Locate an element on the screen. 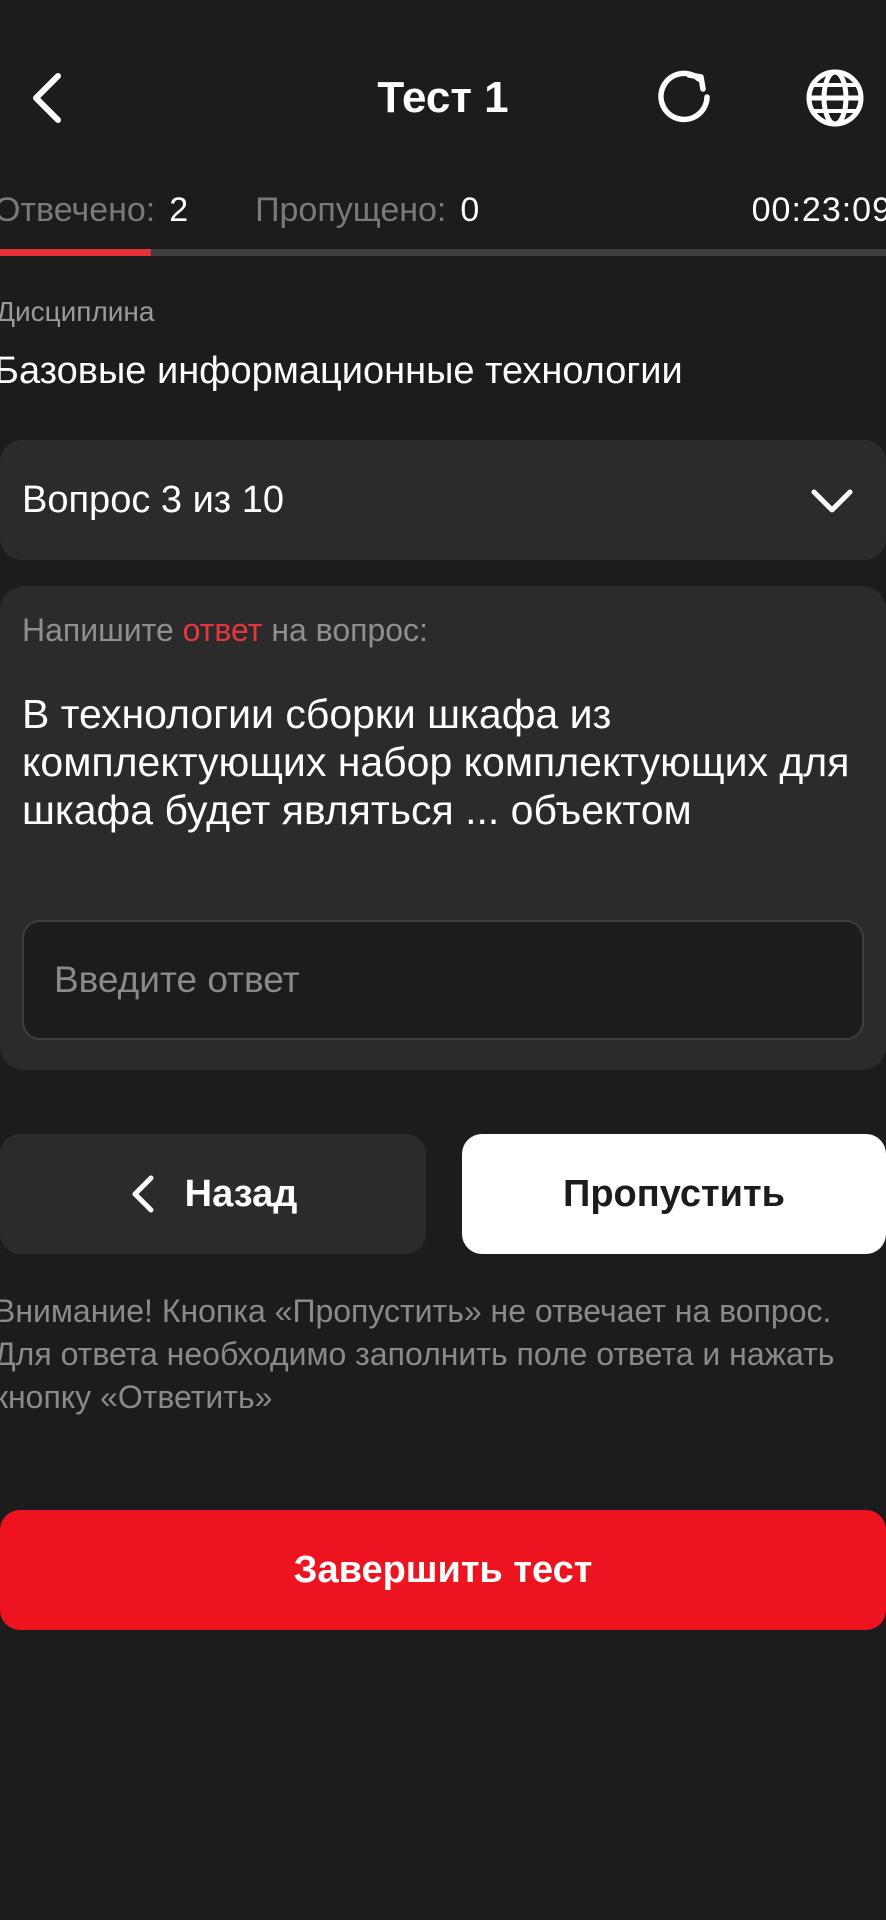 This screenshot has height=1920, width=886. chevron-down-icon is located at coordinates (832, 501).